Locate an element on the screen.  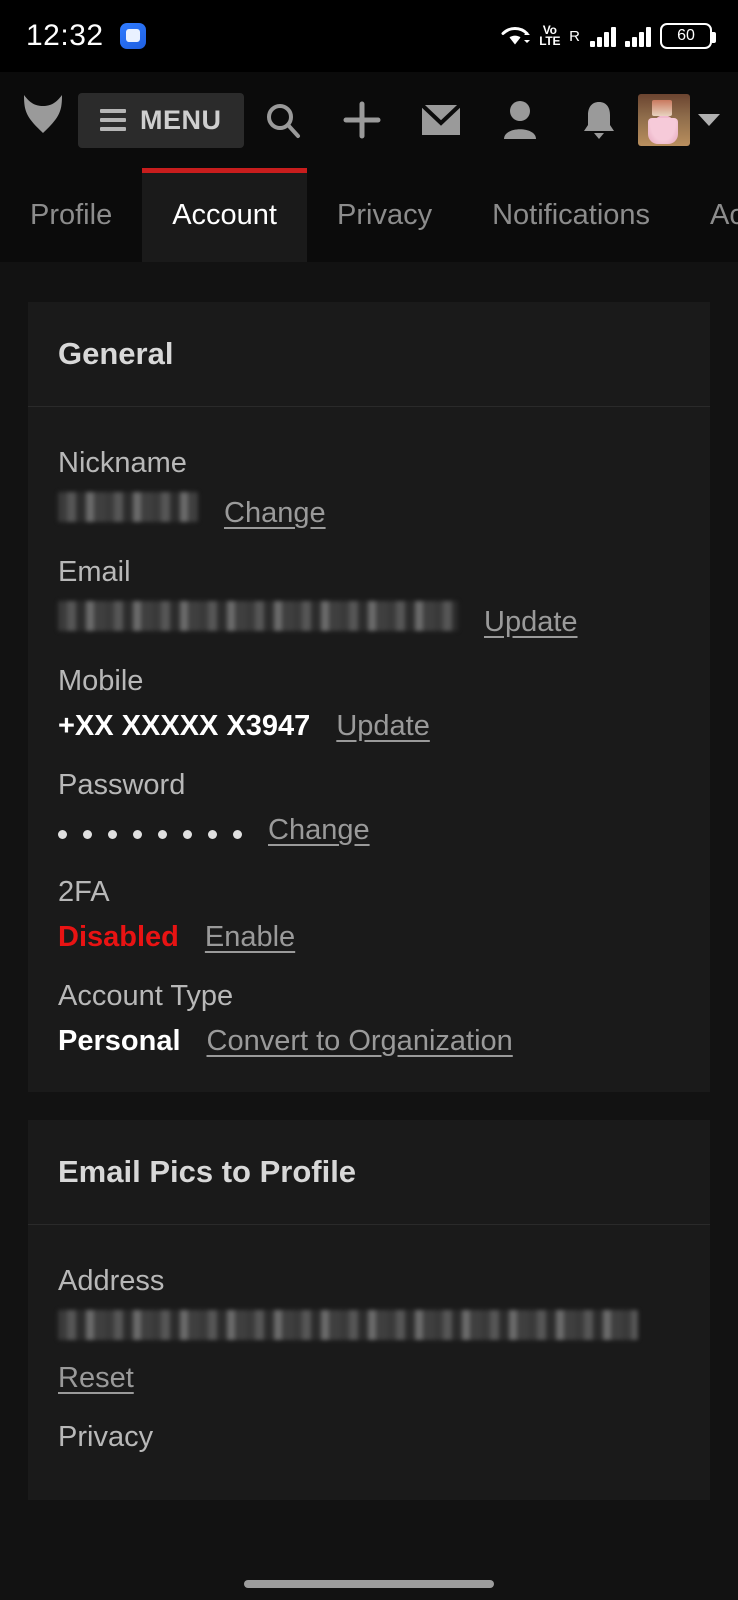
field-nickname: Nickname Change is located at coordinates (369, 475).